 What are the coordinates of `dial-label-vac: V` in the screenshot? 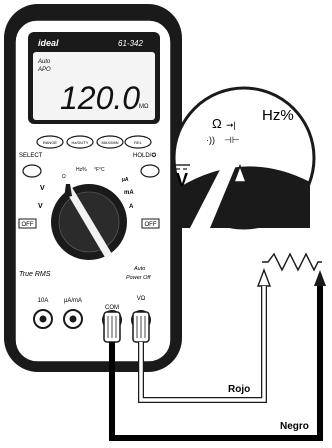 It's located at (40, 206).